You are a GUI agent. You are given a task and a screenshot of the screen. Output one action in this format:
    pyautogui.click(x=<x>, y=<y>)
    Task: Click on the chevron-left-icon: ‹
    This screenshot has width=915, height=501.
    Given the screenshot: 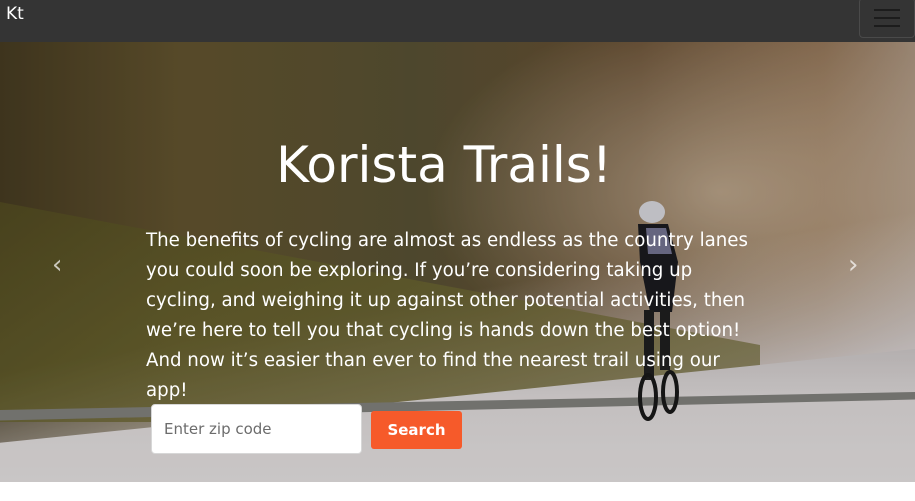 What is the action you would take?
    pyautogui.click(x=57, y=265)
    